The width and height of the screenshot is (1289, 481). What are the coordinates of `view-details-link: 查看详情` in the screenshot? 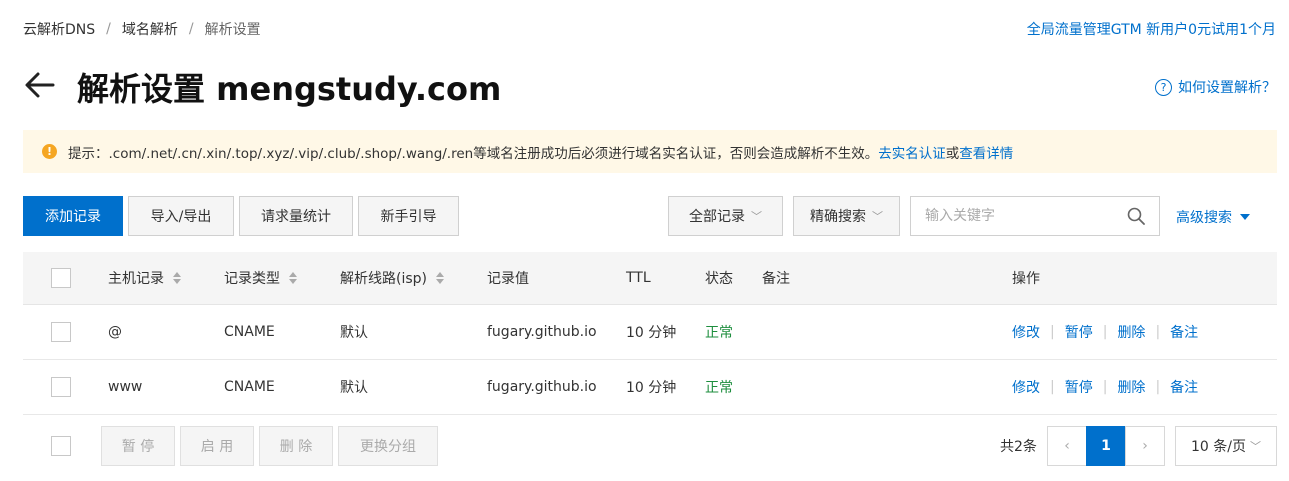 It's located at (986, 152).